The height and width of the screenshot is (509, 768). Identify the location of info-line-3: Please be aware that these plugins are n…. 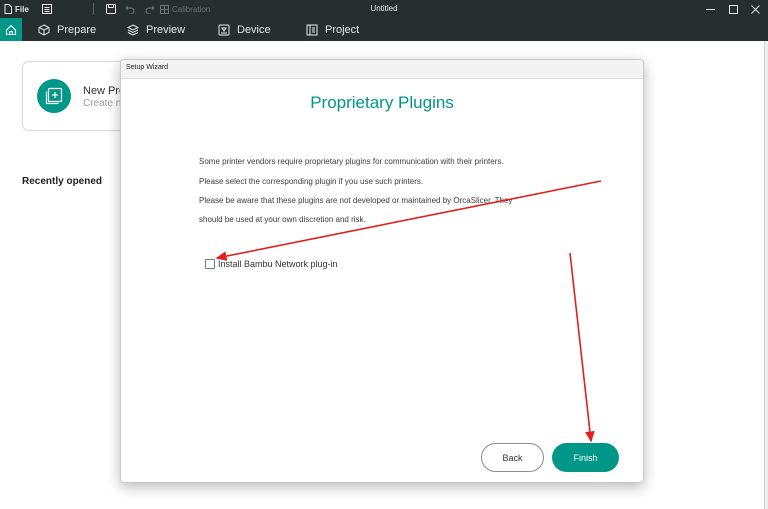
(356, 200).